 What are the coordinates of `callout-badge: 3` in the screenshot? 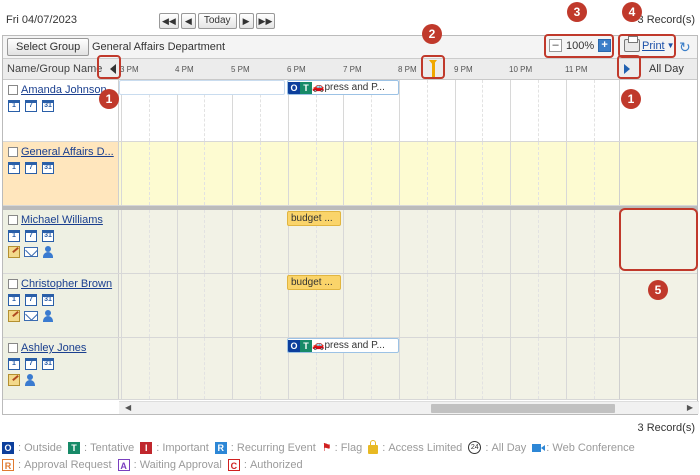 It's located at (577, 12).